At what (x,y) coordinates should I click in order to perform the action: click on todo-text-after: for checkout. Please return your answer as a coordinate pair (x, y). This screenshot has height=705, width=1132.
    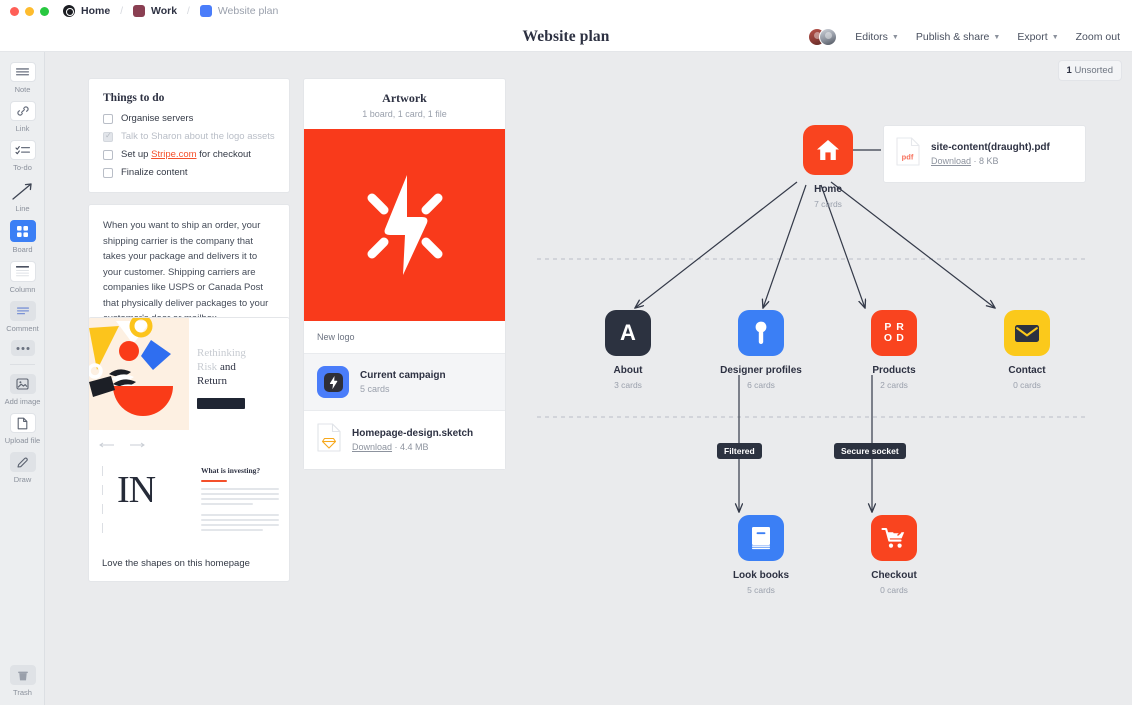
    Looking at the image, I should click on (223, 154).